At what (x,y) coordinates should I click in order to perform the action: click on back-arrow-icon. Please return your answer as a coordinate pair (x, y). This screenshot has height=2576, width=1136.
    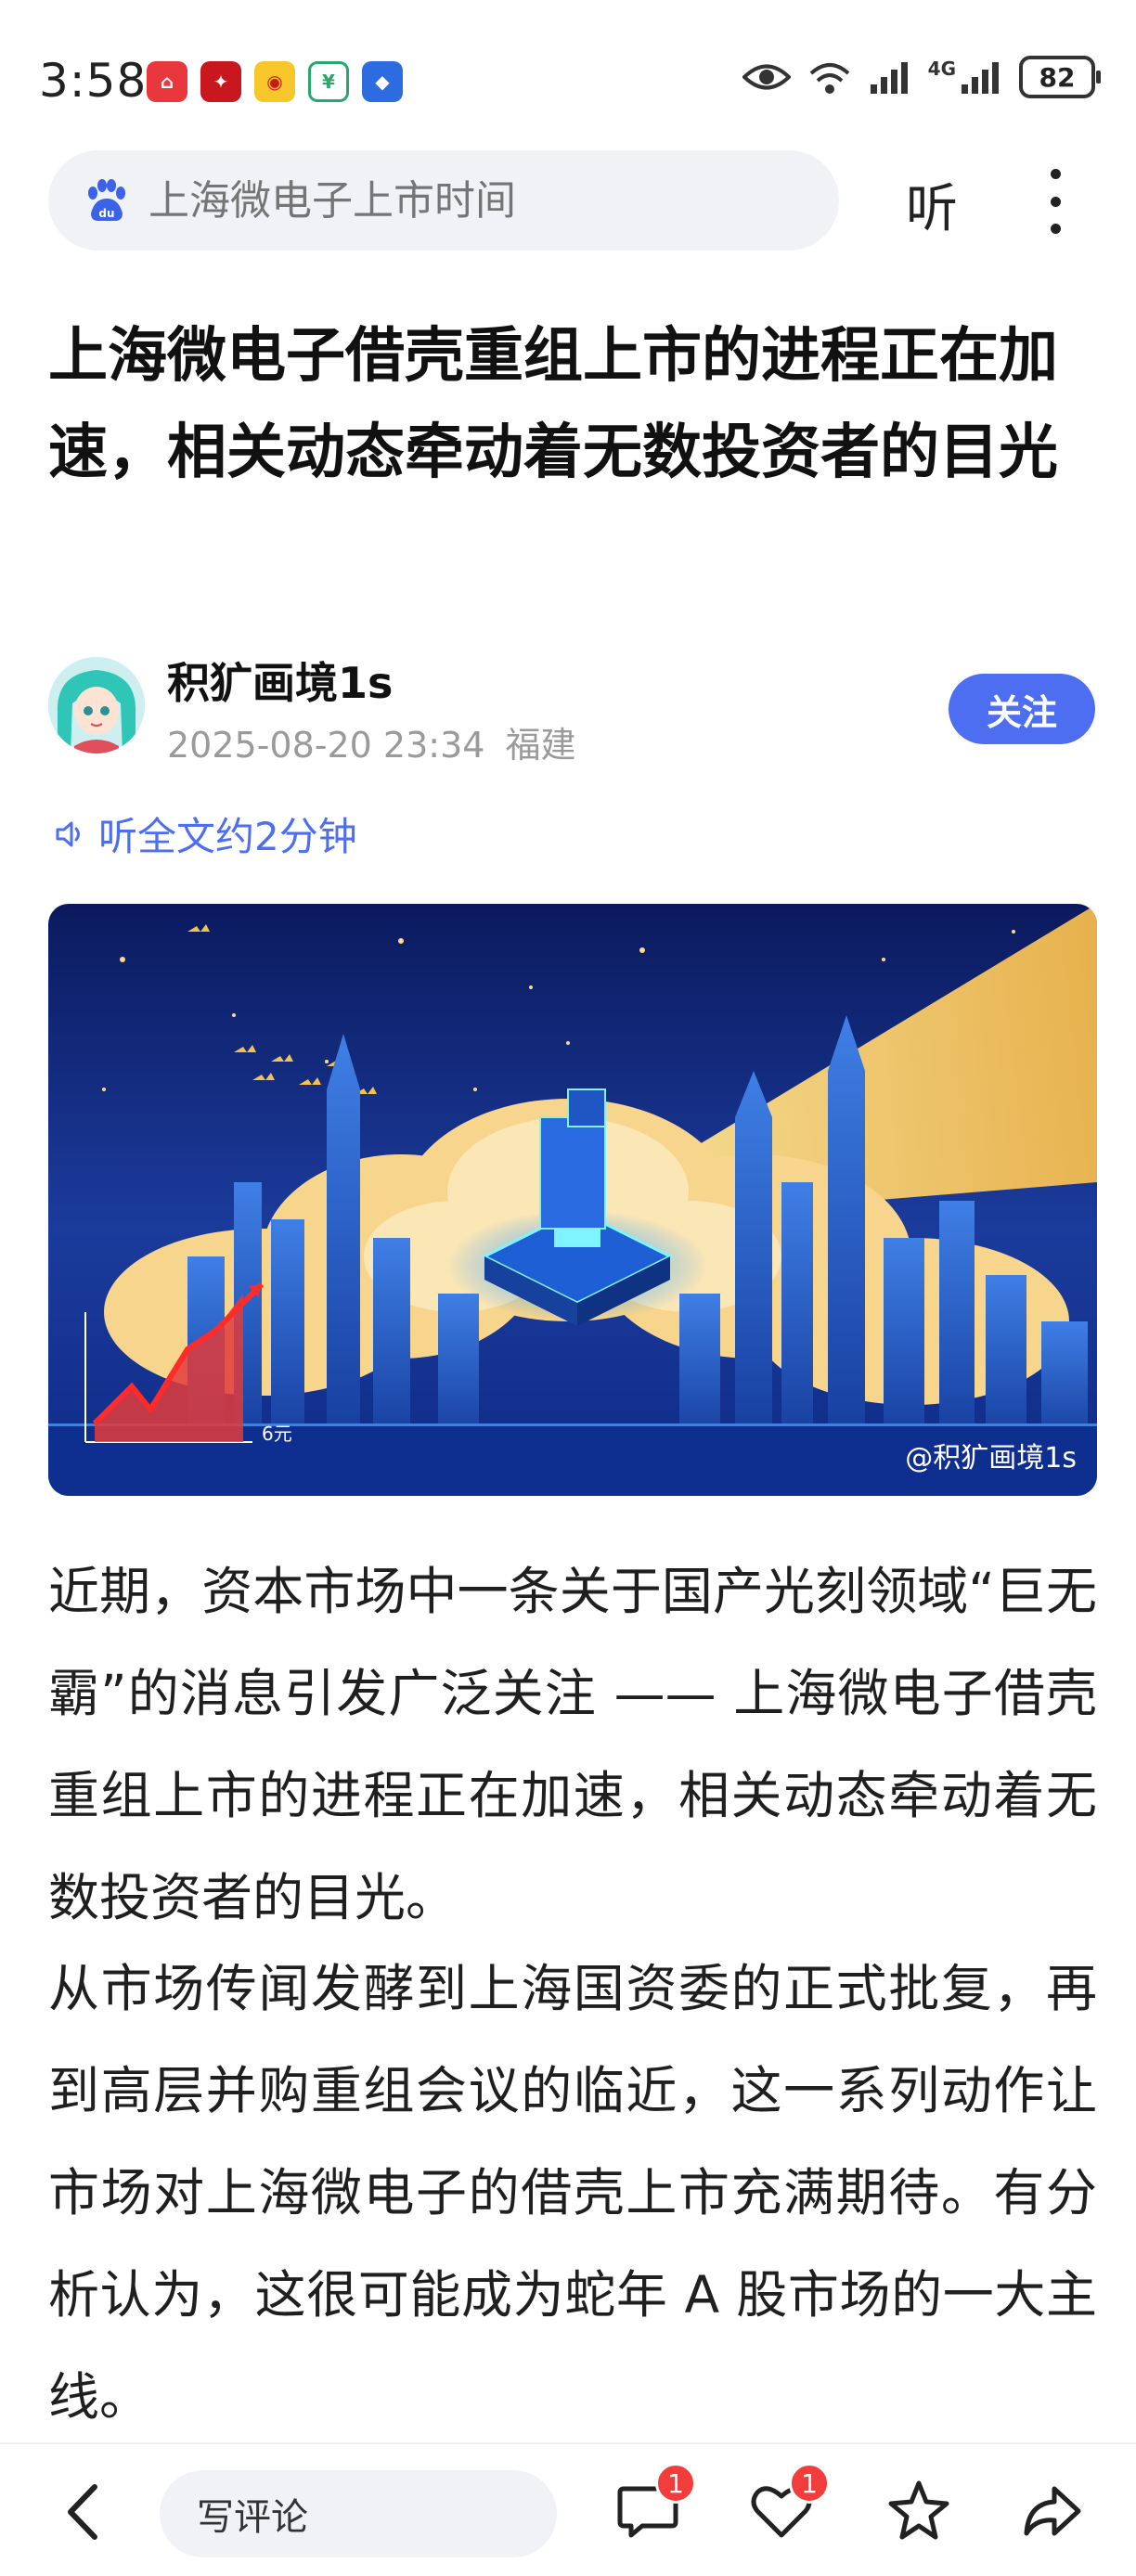
    Looking at the image, I should click on (83, 2512).